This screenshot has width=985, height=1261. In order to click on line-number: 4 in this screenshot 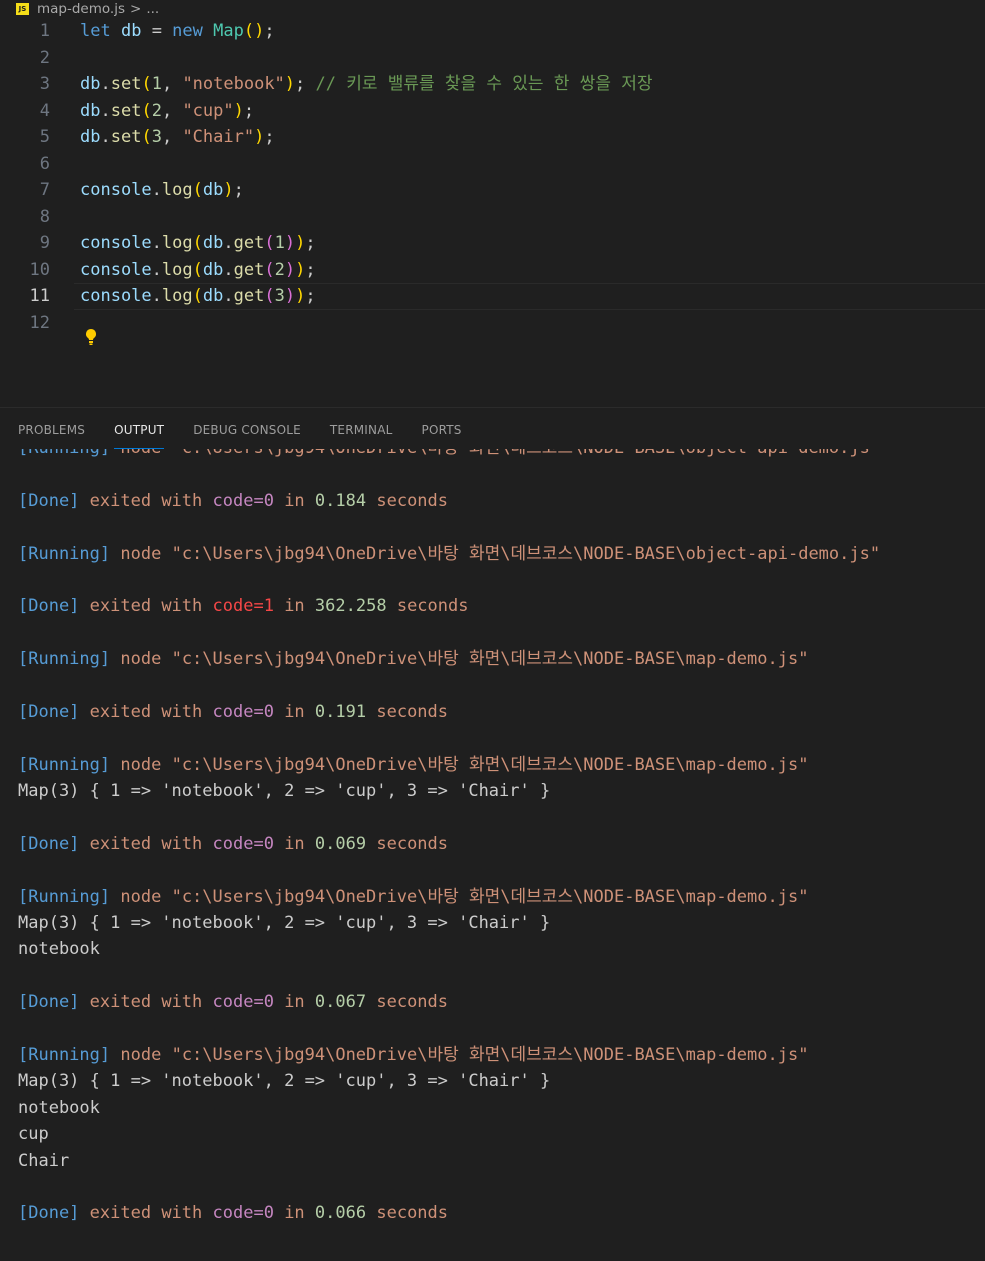, I will do `click(44, 110)`.